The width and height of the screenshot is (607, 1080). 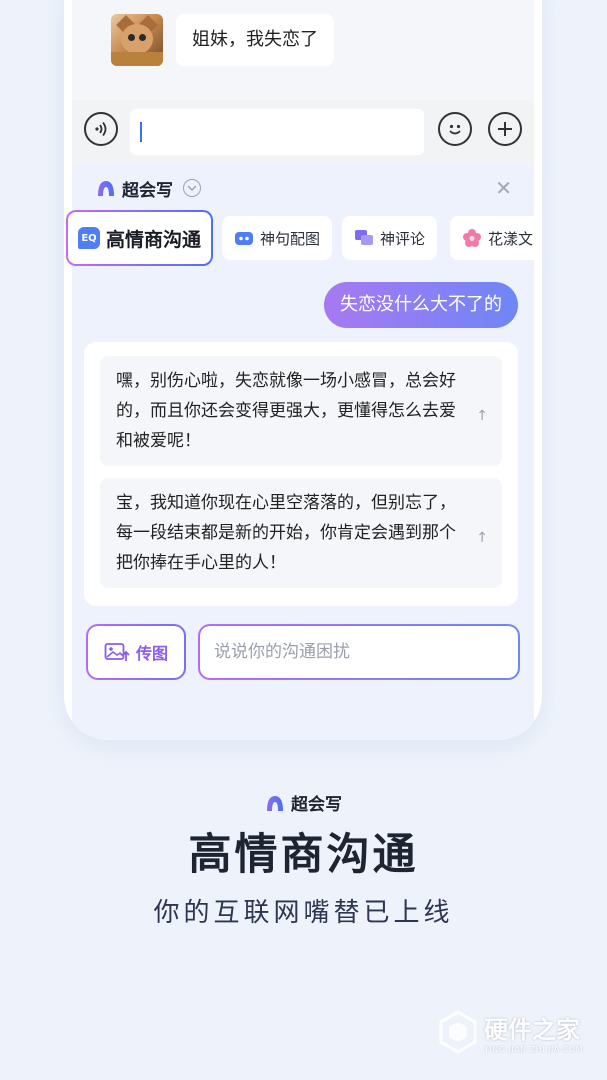 I want to click on text-caret, so click(x=141, y=132).